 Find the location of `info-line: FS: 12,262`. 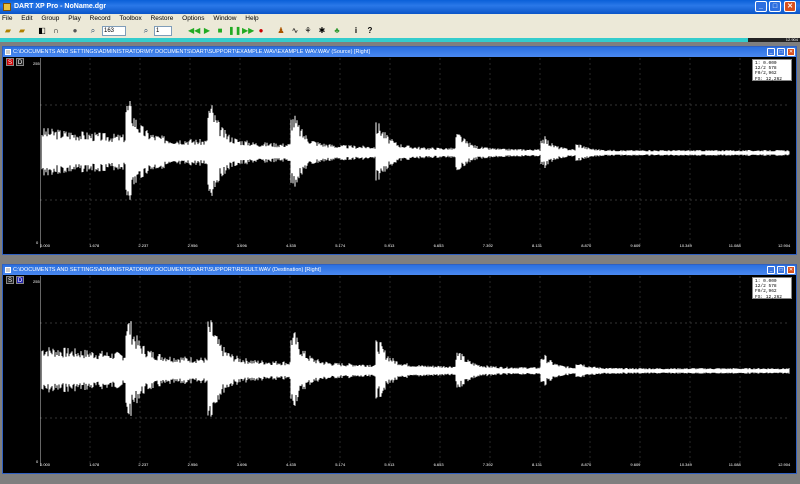

info-line: FS: 12,262 is located at coordinates (769, 79).